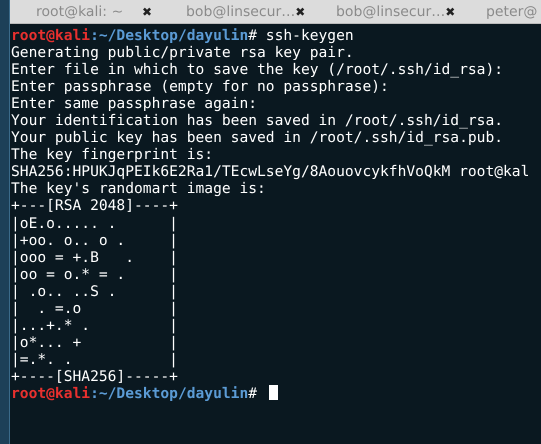 The image size is (541, 444). Describe the element at coordinates (134, 103) in the screenshot. I see `output-text: Enter same passphrase again:` at that location.